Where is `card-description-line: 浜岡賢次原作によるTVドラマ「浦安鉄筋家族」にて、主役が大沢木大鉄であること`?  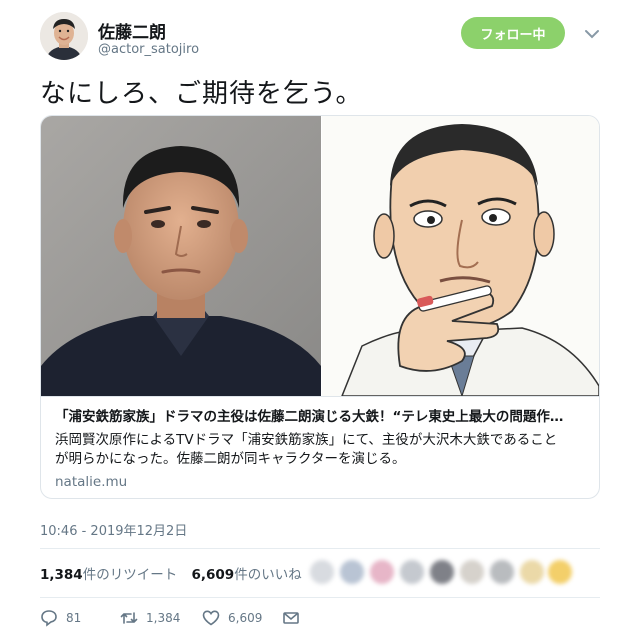
card-description-line: 浜岡賢次原作によるTVドラマ「浦安鉄筋家族」にて、主役が大沢木大鉄であること is located at coordinates (306, 440).